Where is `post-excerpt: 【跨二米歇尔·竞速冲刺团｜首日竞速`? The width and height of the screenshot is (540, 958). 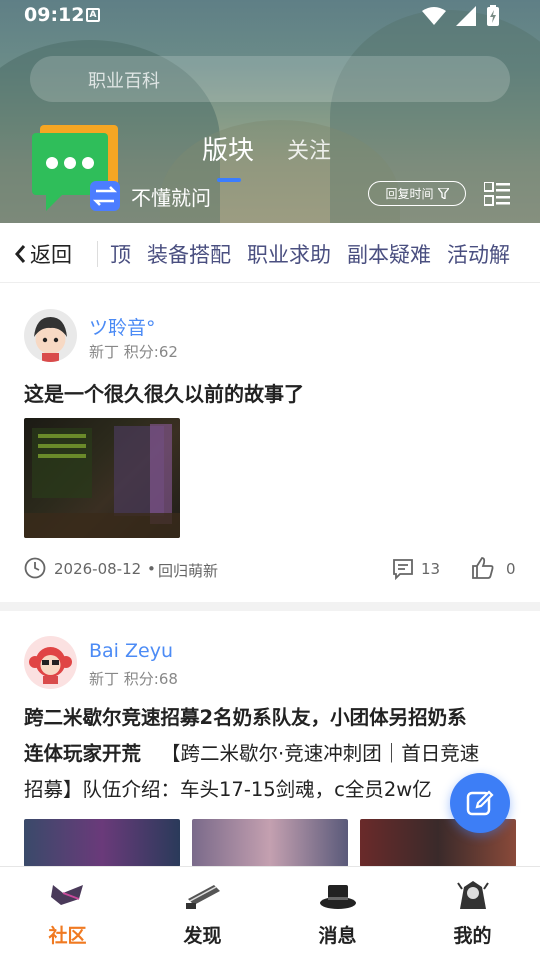
post-excerpt: 【跨二米歇尔·竞速冲刺团｜首日竞速 is located at coordinates (320, 753).